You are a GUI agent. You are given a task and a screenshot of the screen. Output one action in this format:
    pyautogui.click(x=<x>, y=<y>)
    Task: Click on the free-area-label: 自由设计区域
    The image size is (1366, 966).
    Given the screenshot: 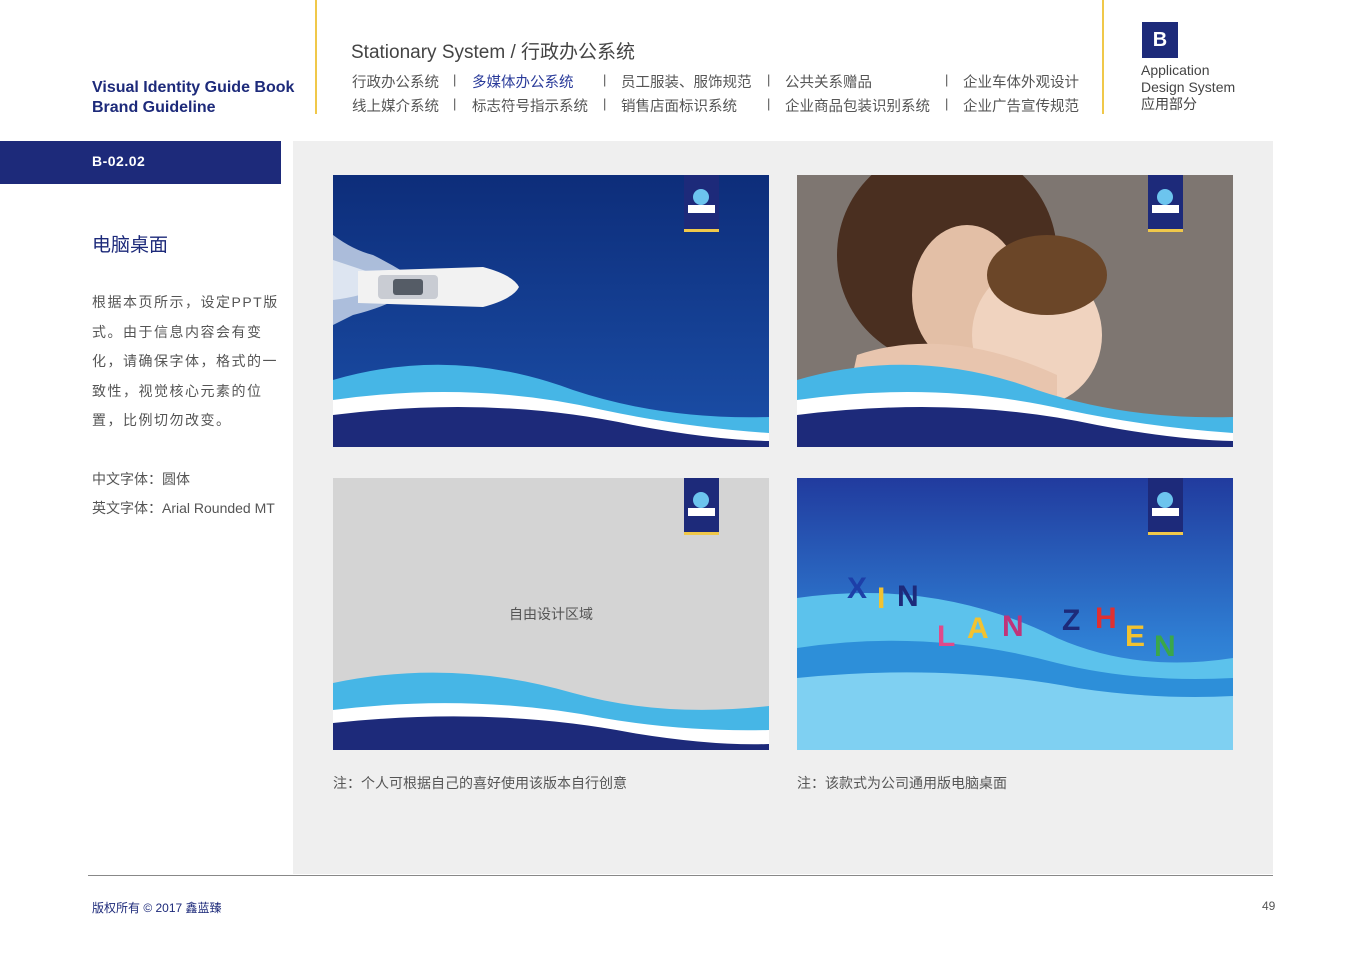 What is the action you would take?
    pyautogui.click(x=551, y=614)
    